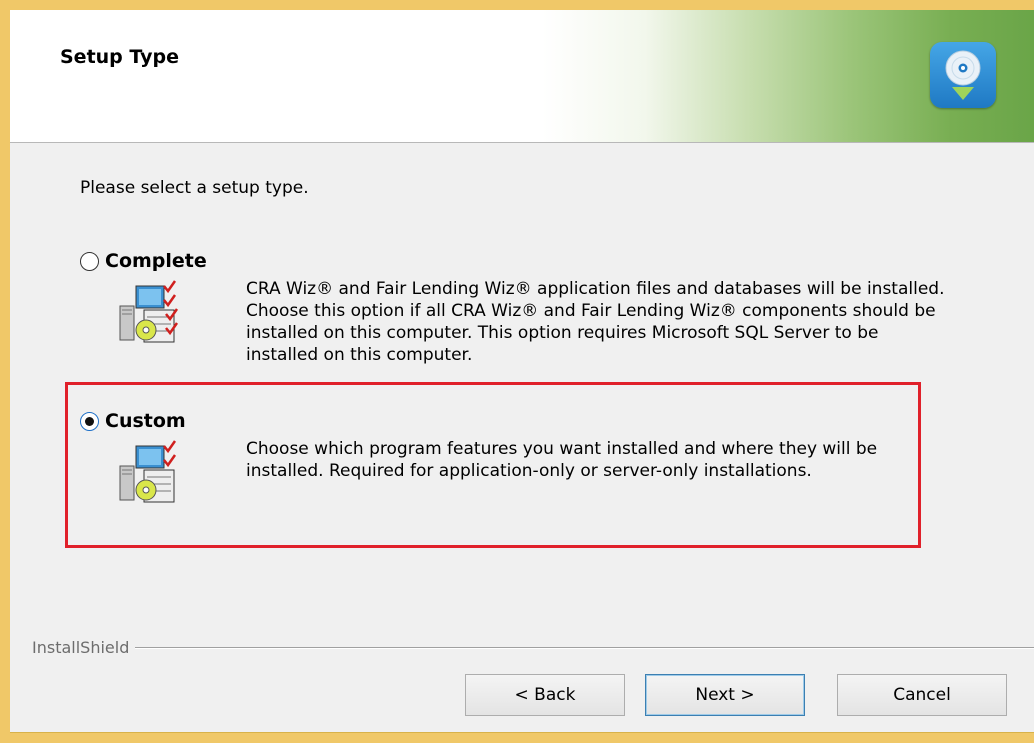 The width and height of the screenshot is (1034, 743). What do you see at coordinates (156, 261) in the screenshot?
I see `complete-label: Complete` at bounding box center [156, 261].